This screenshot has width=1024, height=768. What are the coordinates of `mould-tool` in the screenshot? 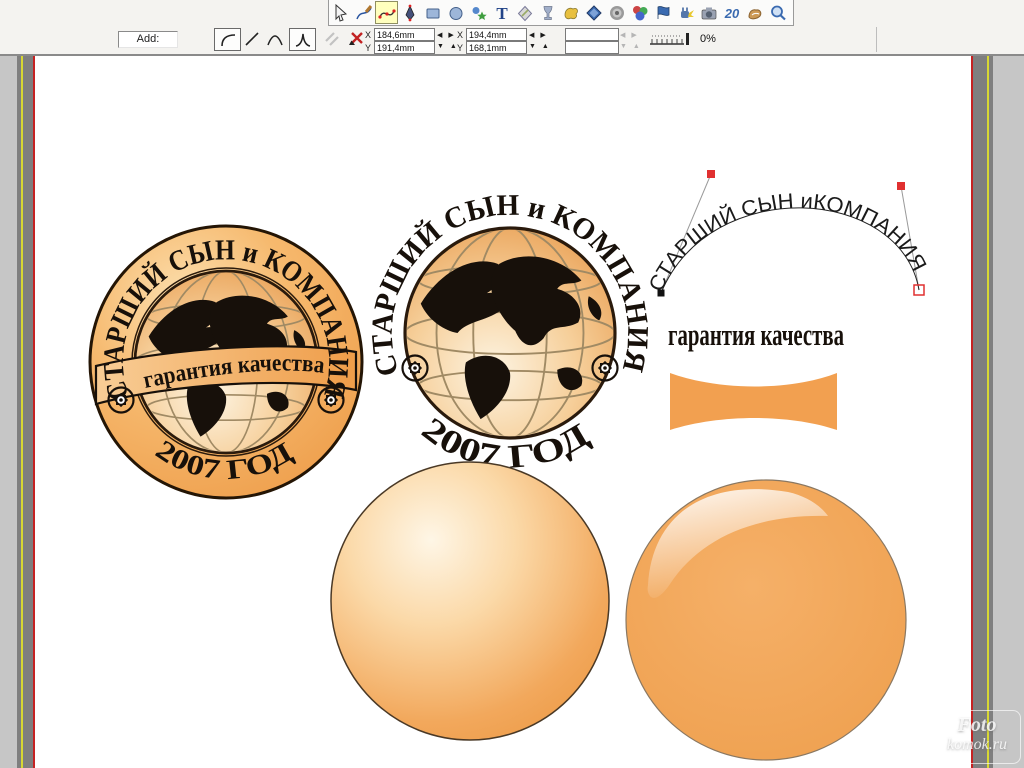 It's located at (570, 12).